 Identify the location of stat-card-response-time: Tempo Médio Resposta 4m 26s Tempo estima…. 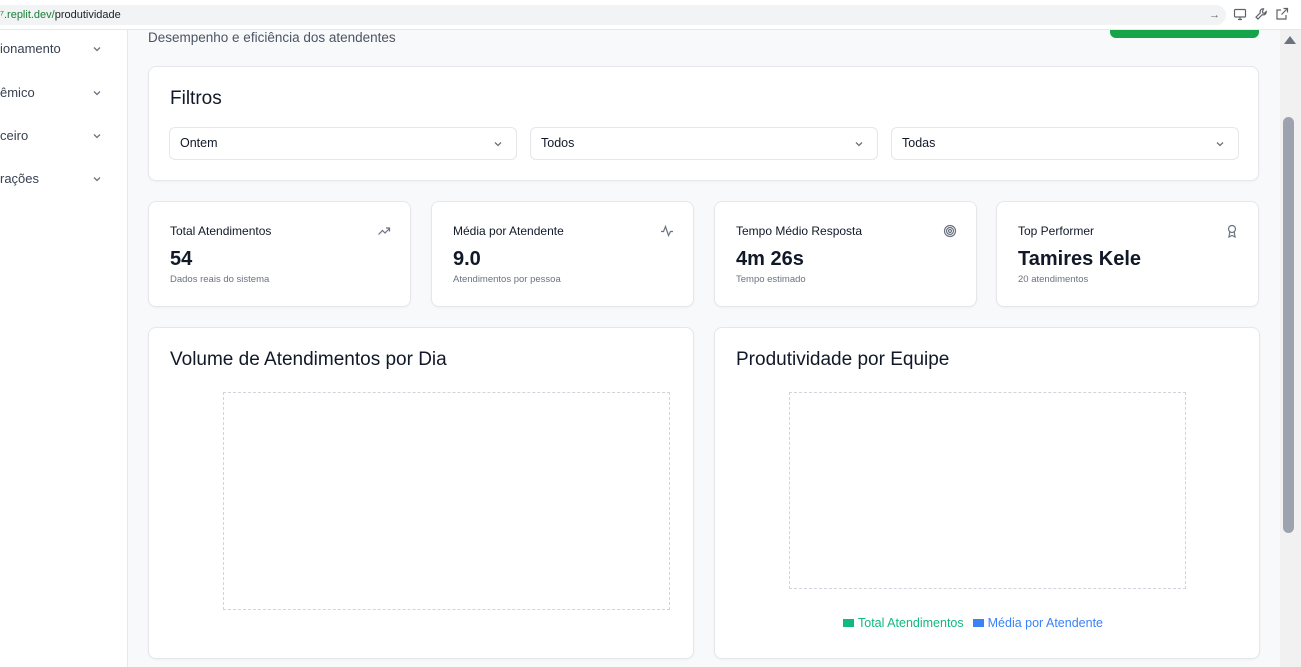
(845, 254).